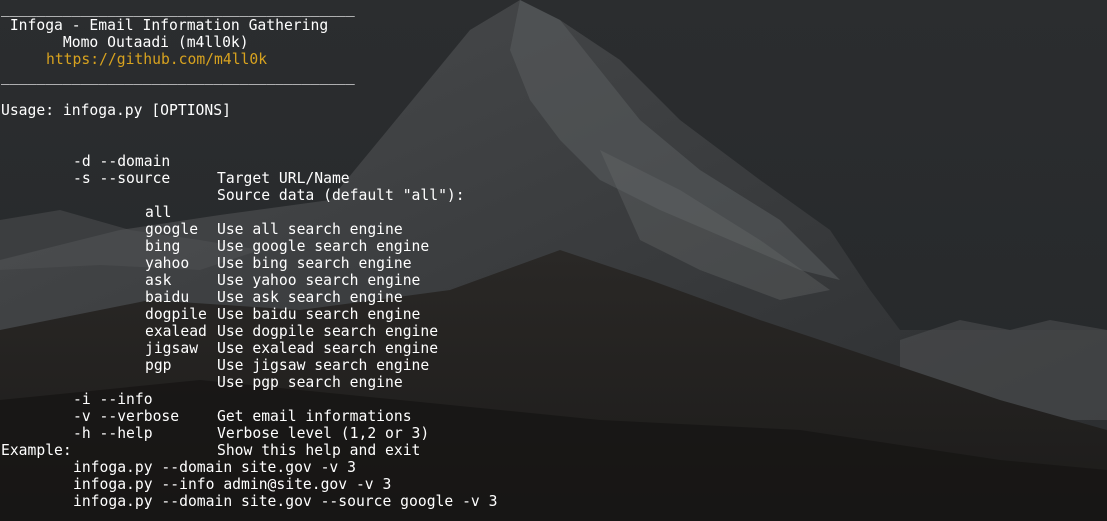  I want to click on example-command: infoga.py --info admin@site.gov -v 3, so click(232, 484).